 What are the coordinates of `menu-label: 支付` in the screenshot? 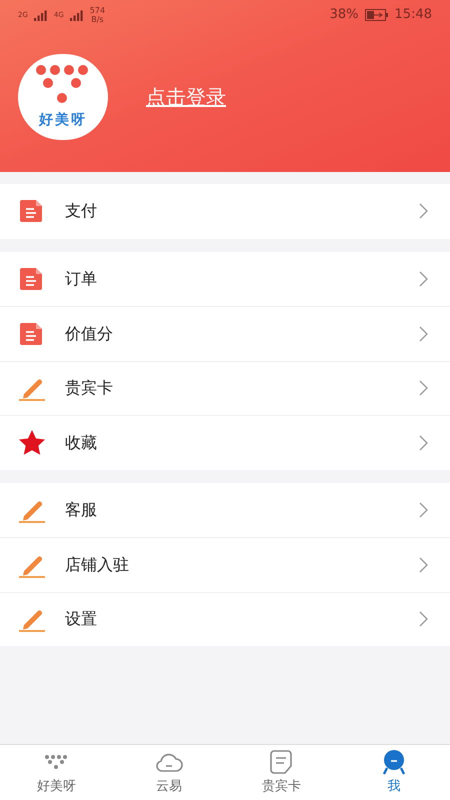 It's located at (81, 211).